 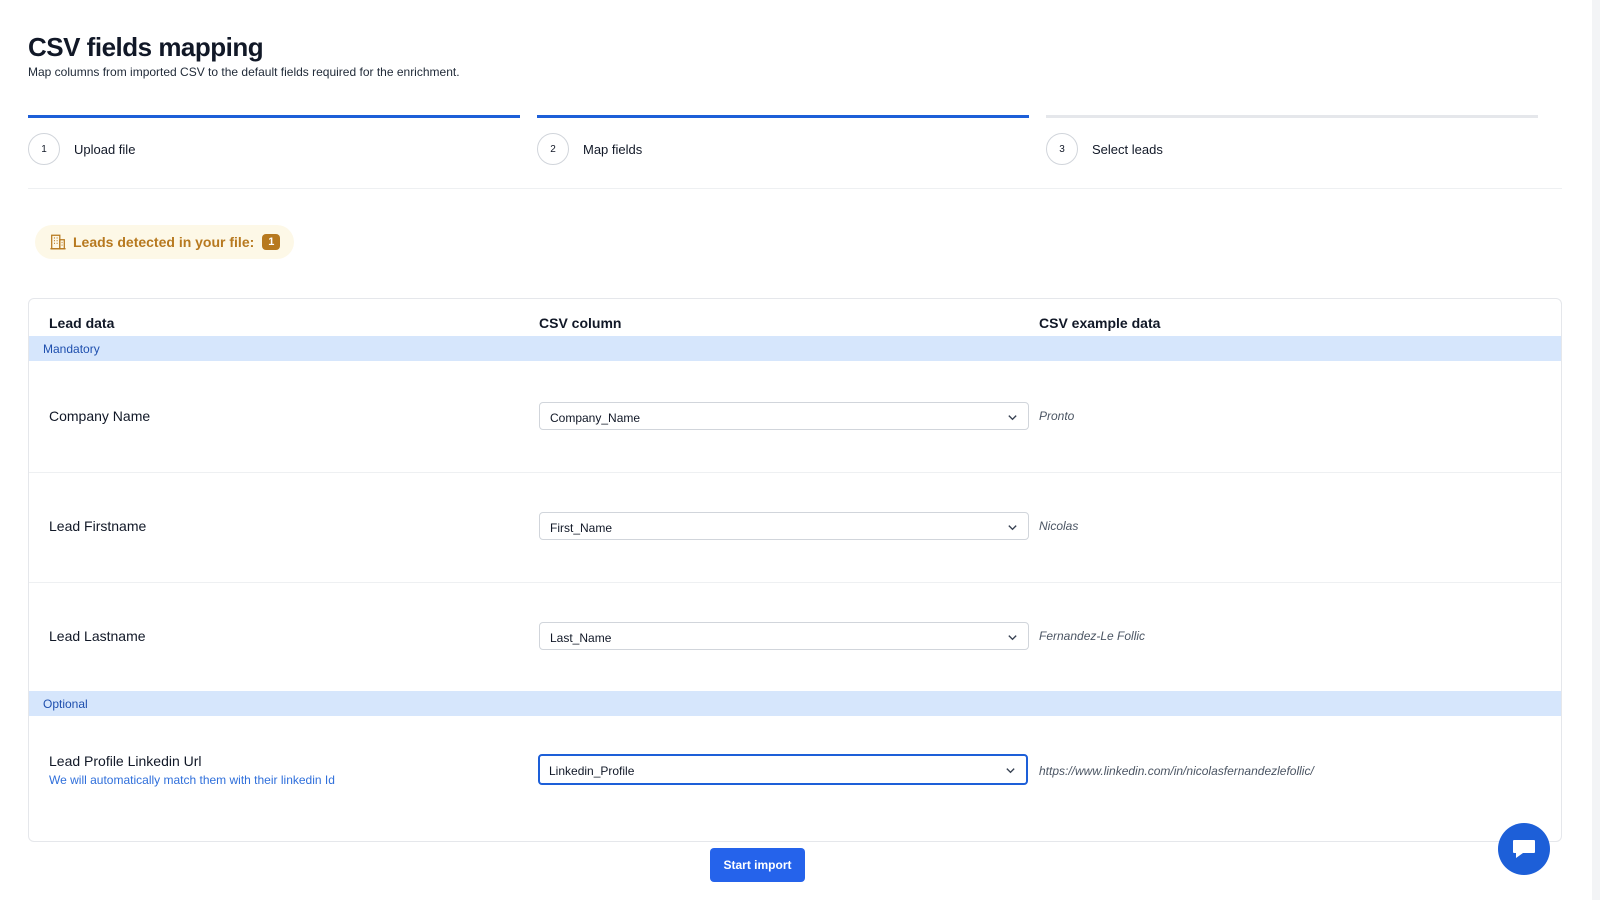 I want to click on step-label: Map fields, so click(x=613, y=149).